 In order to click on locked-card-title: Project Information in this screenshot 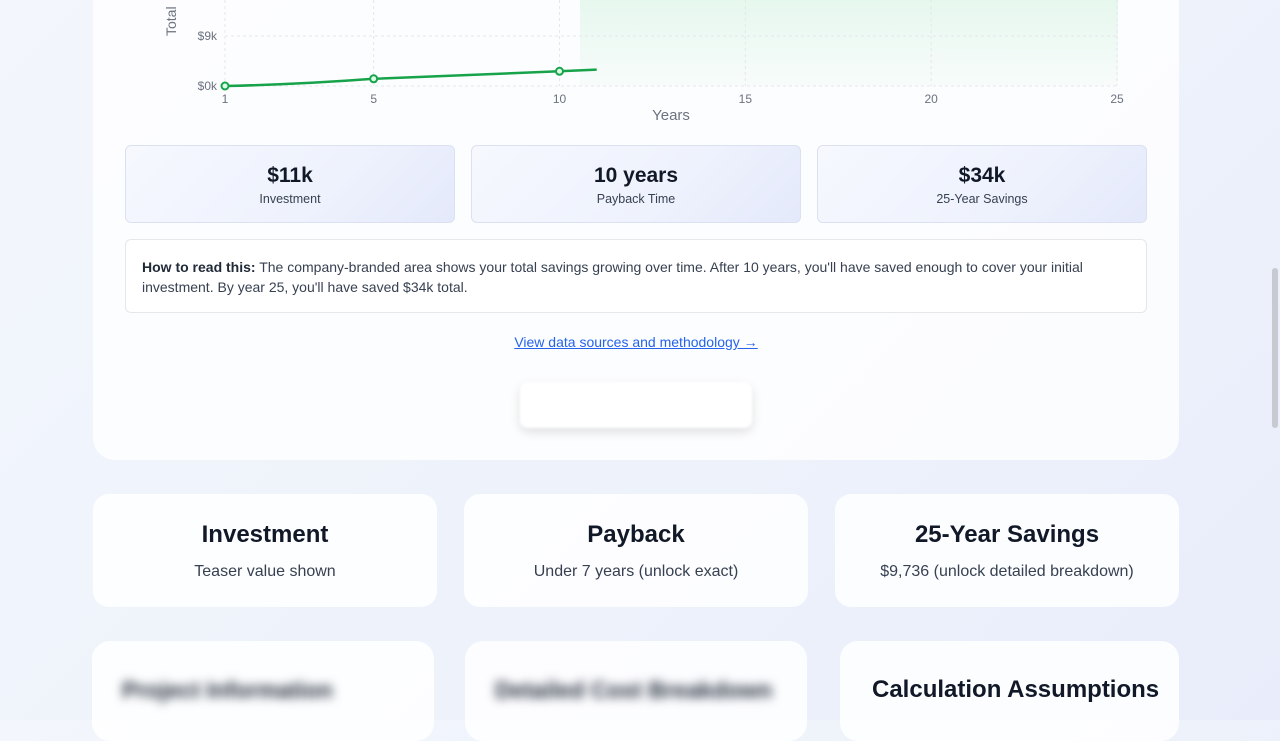, I will do `click(227, 690)`.